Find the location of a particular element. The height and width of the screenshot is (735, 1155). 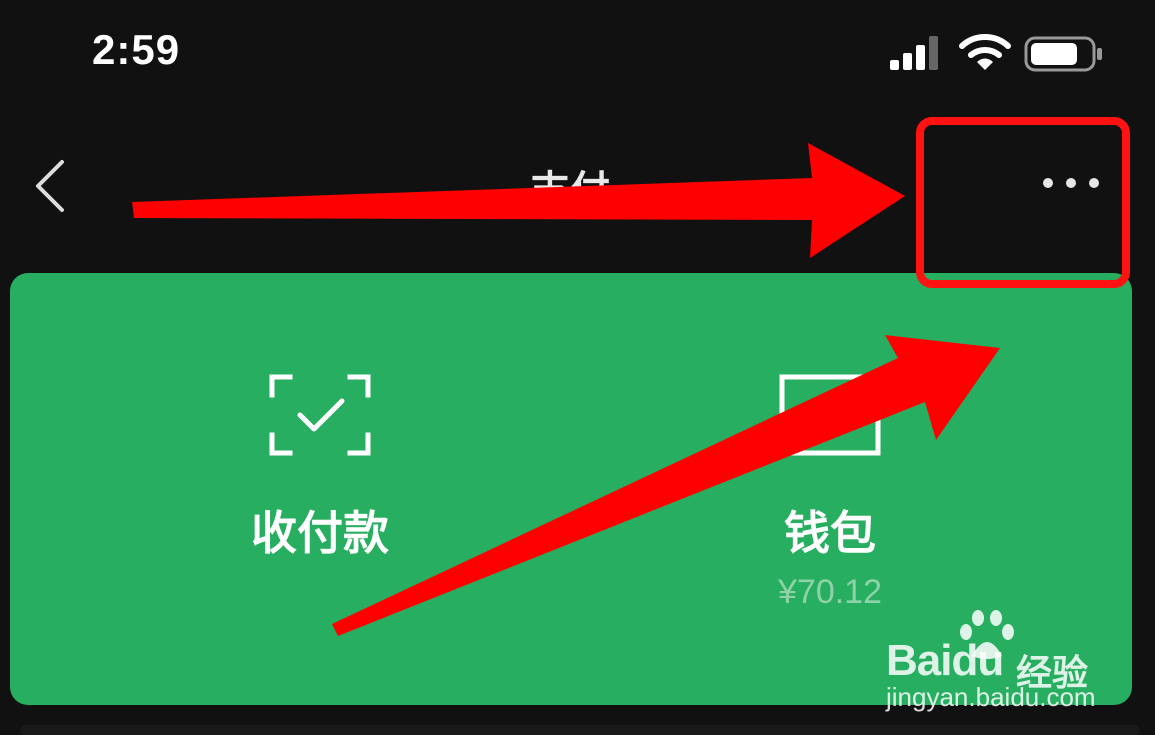

baidu-brand: Bai is located at coordinates (919, 660).